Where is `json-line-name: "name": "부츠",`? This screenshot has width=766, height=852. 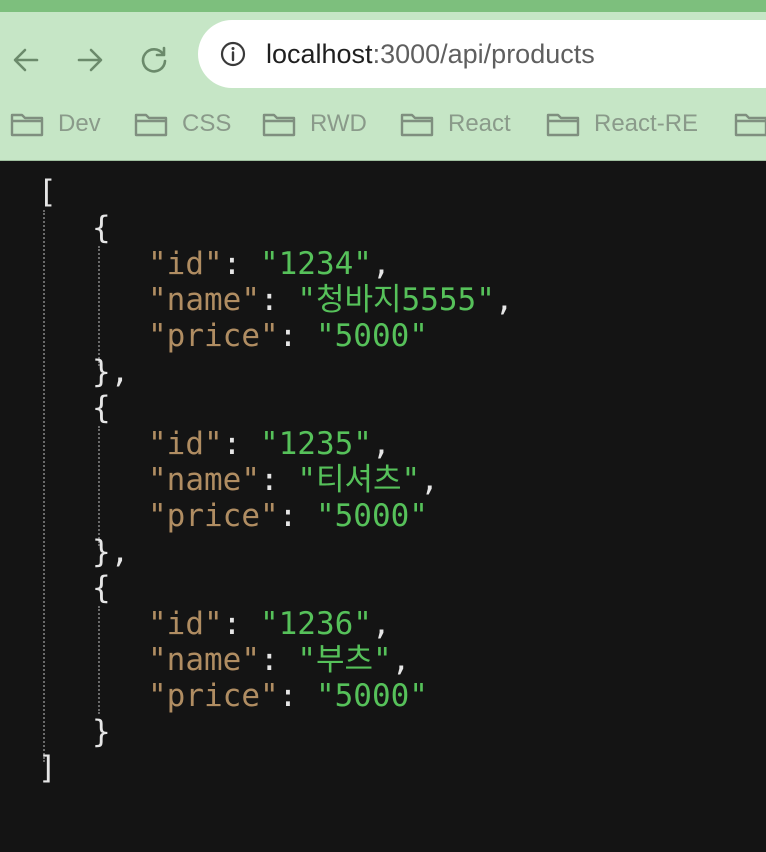
json-line-name: "name": "부츠", is located at coordinates (279, 660).